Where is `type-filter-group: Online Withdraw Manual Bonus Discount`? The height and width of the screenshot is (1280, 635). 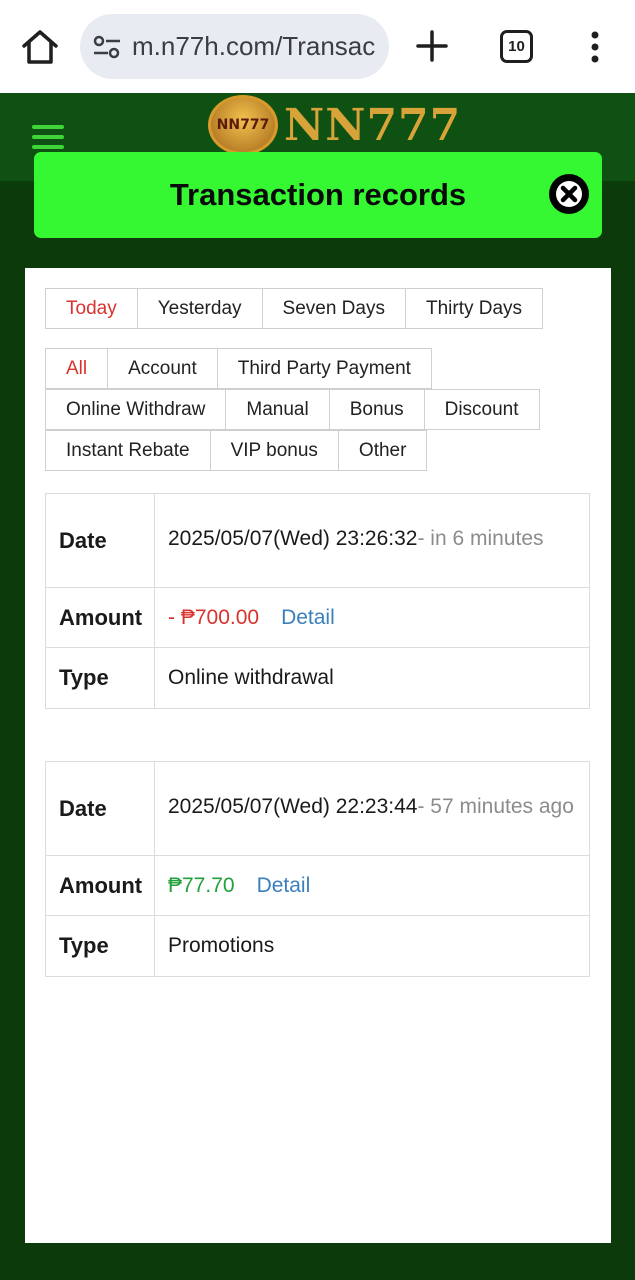
type-filter-group: Online Withdraw Manual Bonus Discount is located at coordinates (292, 409).